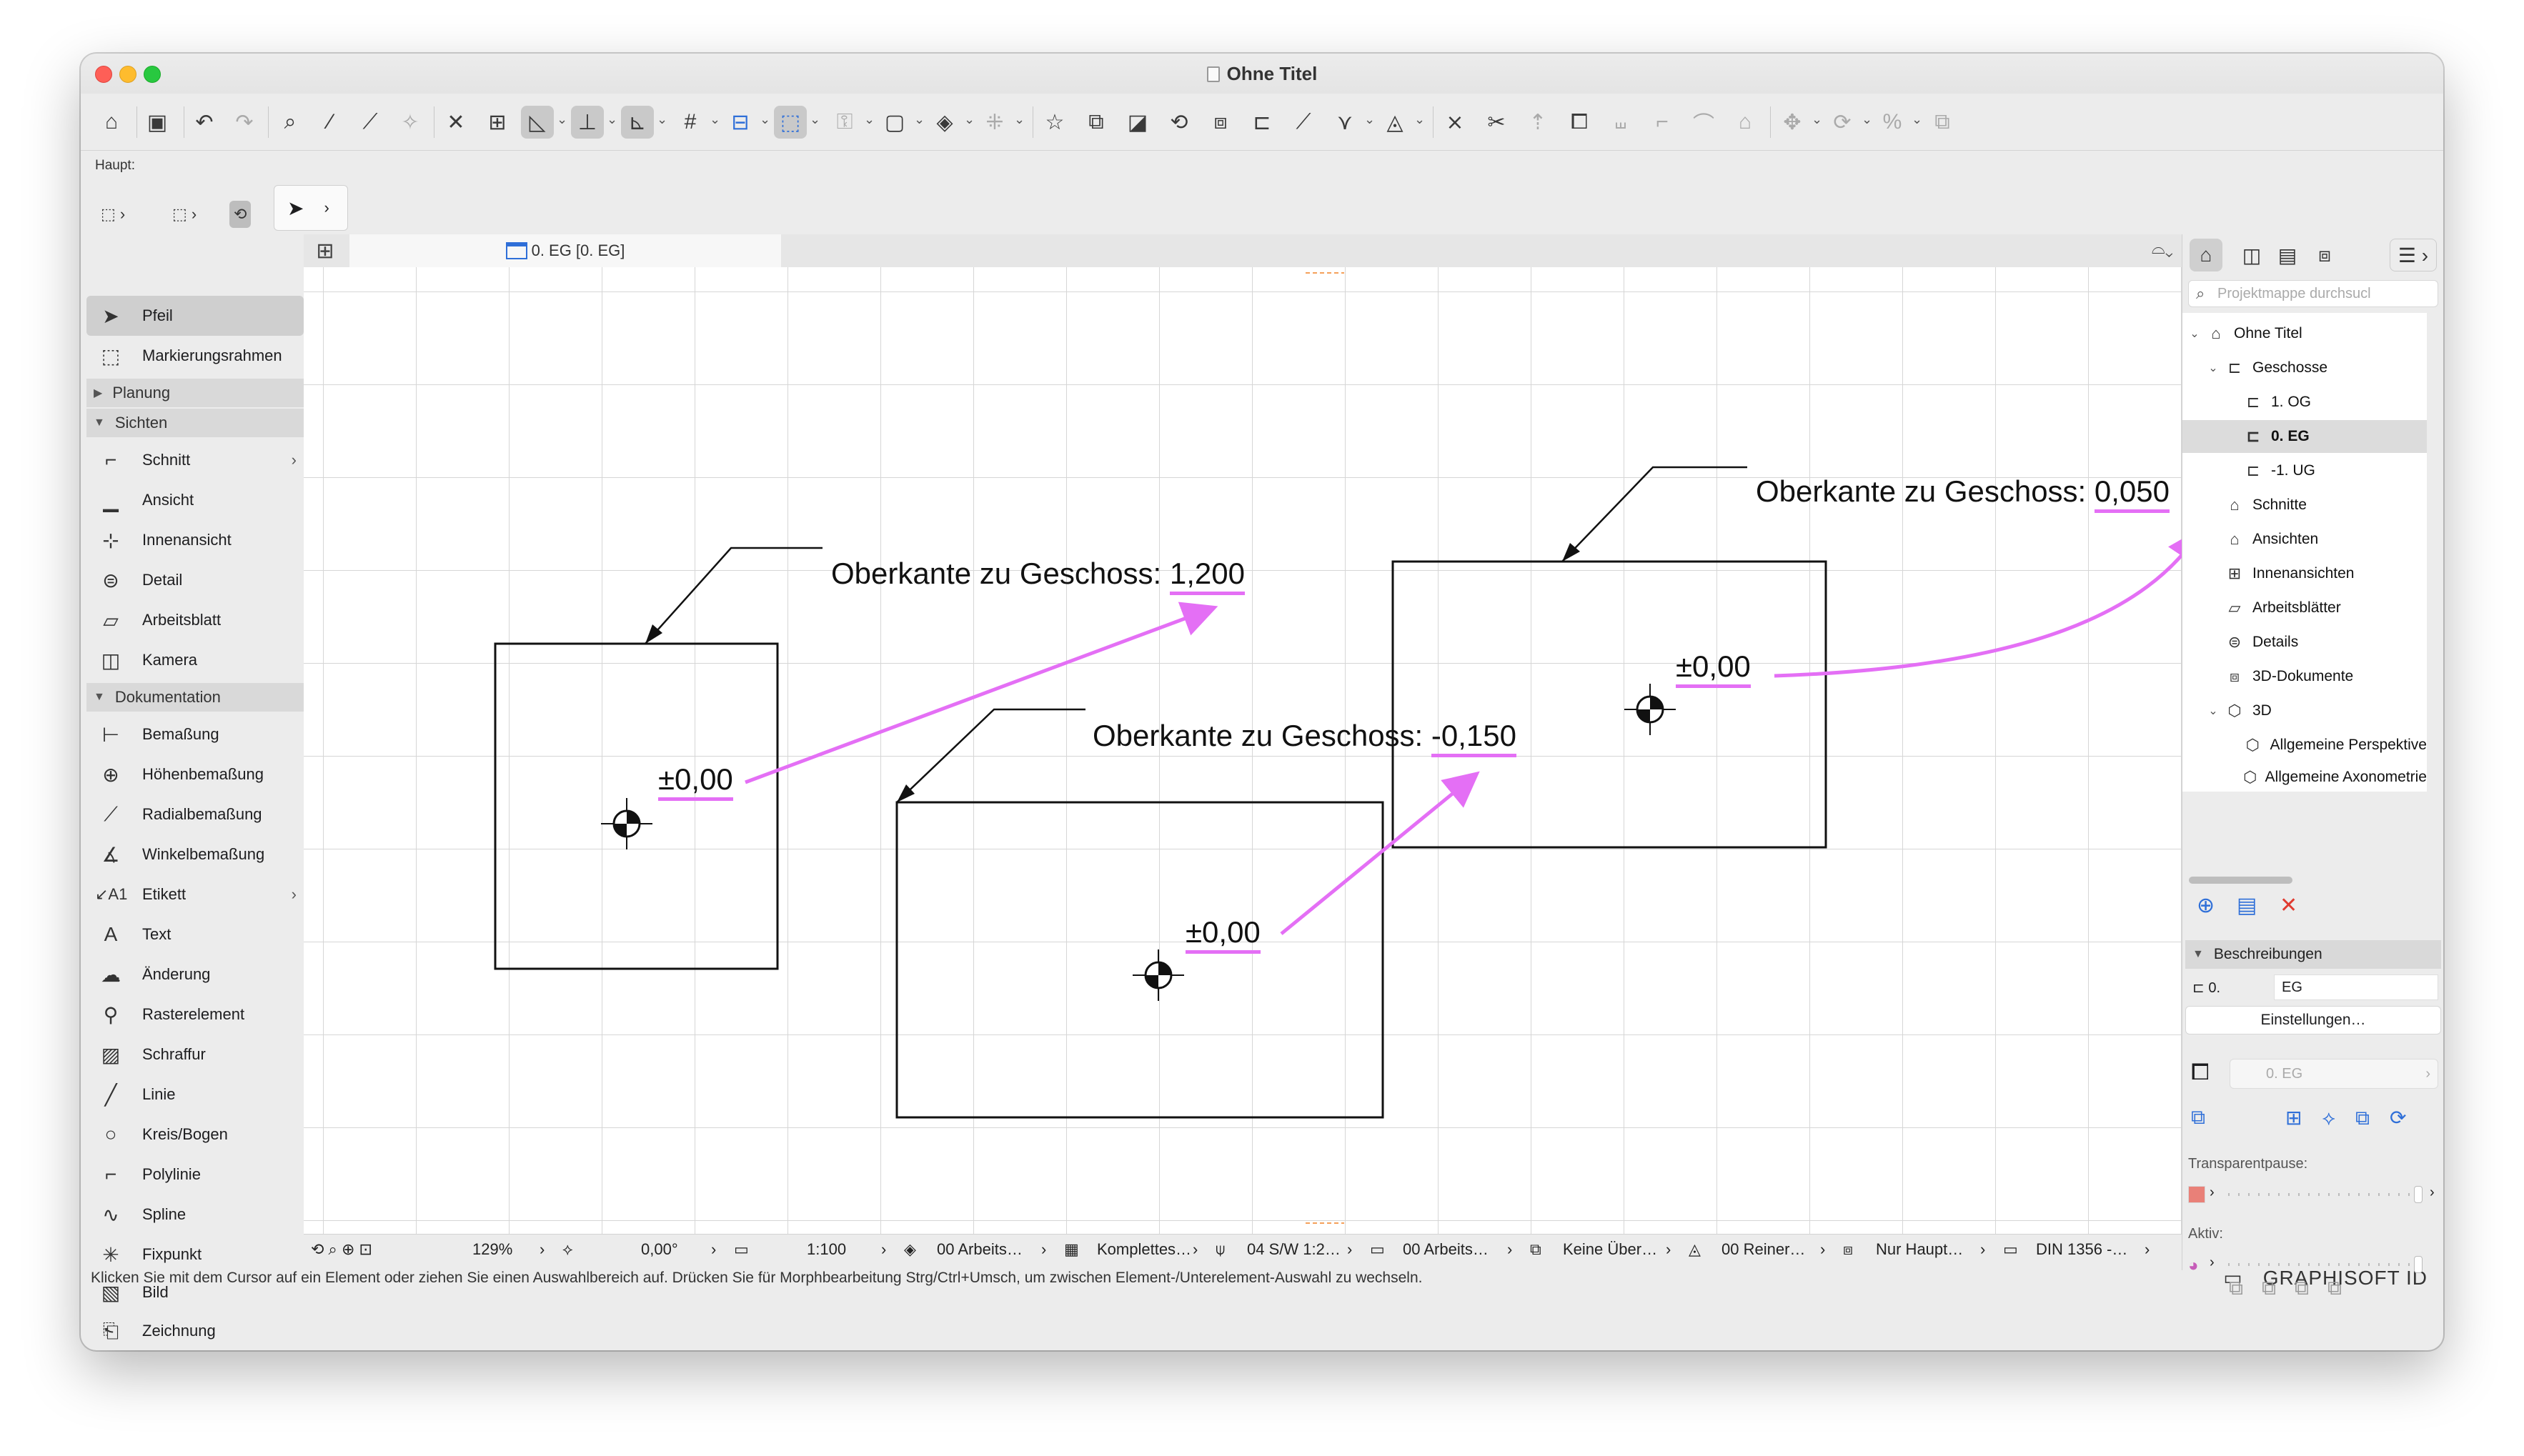  Describe the element at coordinates (2198, 1118) in the screenshot. I see `layer-settings-icon: ⧉` at that location.